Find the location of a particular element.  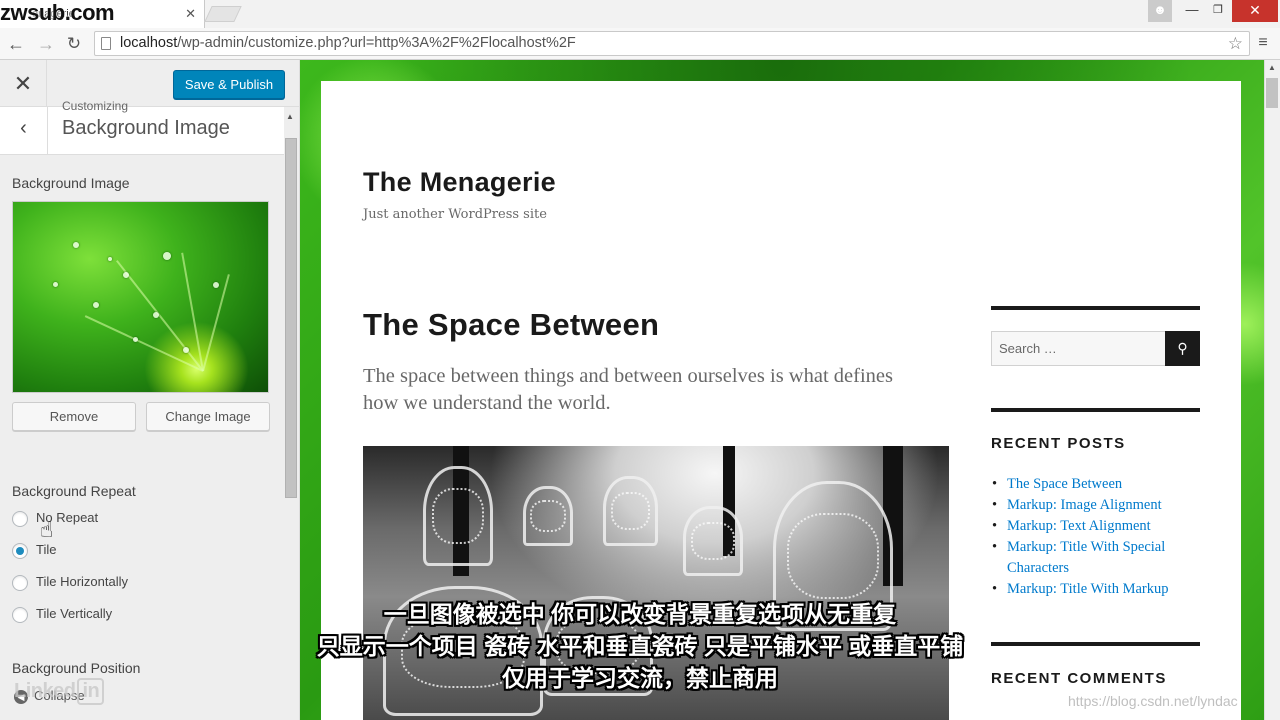

tab-close-icon: ✕ is located at coordinates (190, 14).